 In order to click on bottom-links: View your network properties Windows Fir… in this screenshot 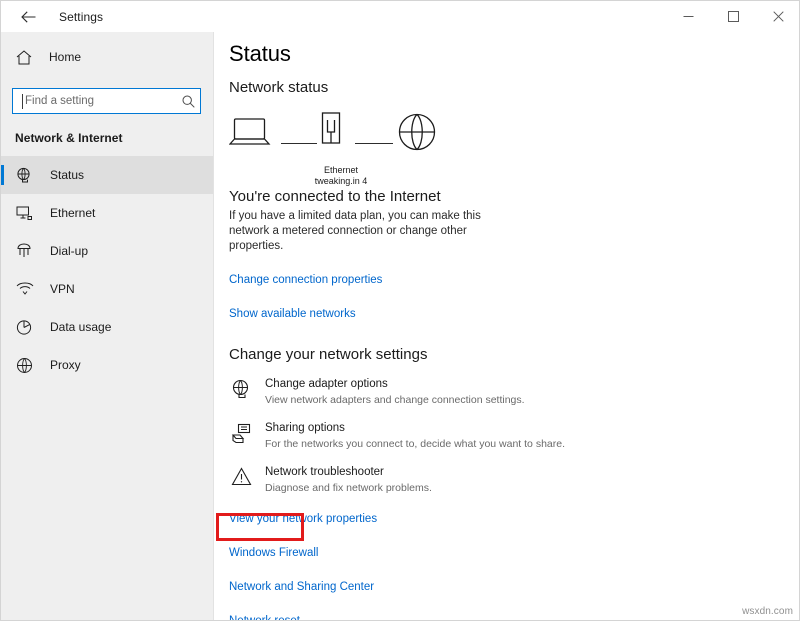, I will do `click(507, 564)`.